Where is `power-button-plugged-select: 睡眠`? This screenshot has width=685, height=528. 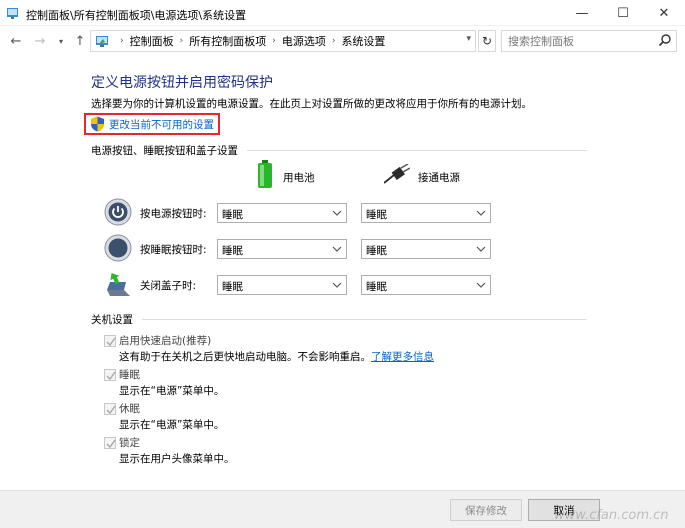
power-button-plugged-select: 睡眠 is located at coordinates (426, 213).